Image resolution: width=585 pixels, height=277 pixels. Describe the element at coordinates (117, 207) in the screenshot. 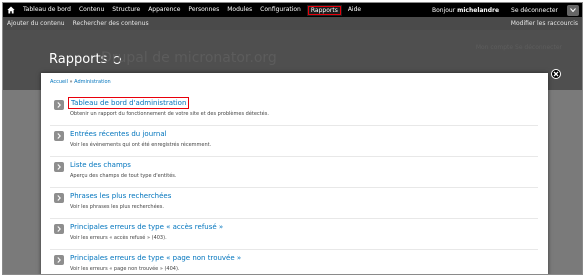

I see `report-description: Voir les phrases les plus recherchées.` at that location.